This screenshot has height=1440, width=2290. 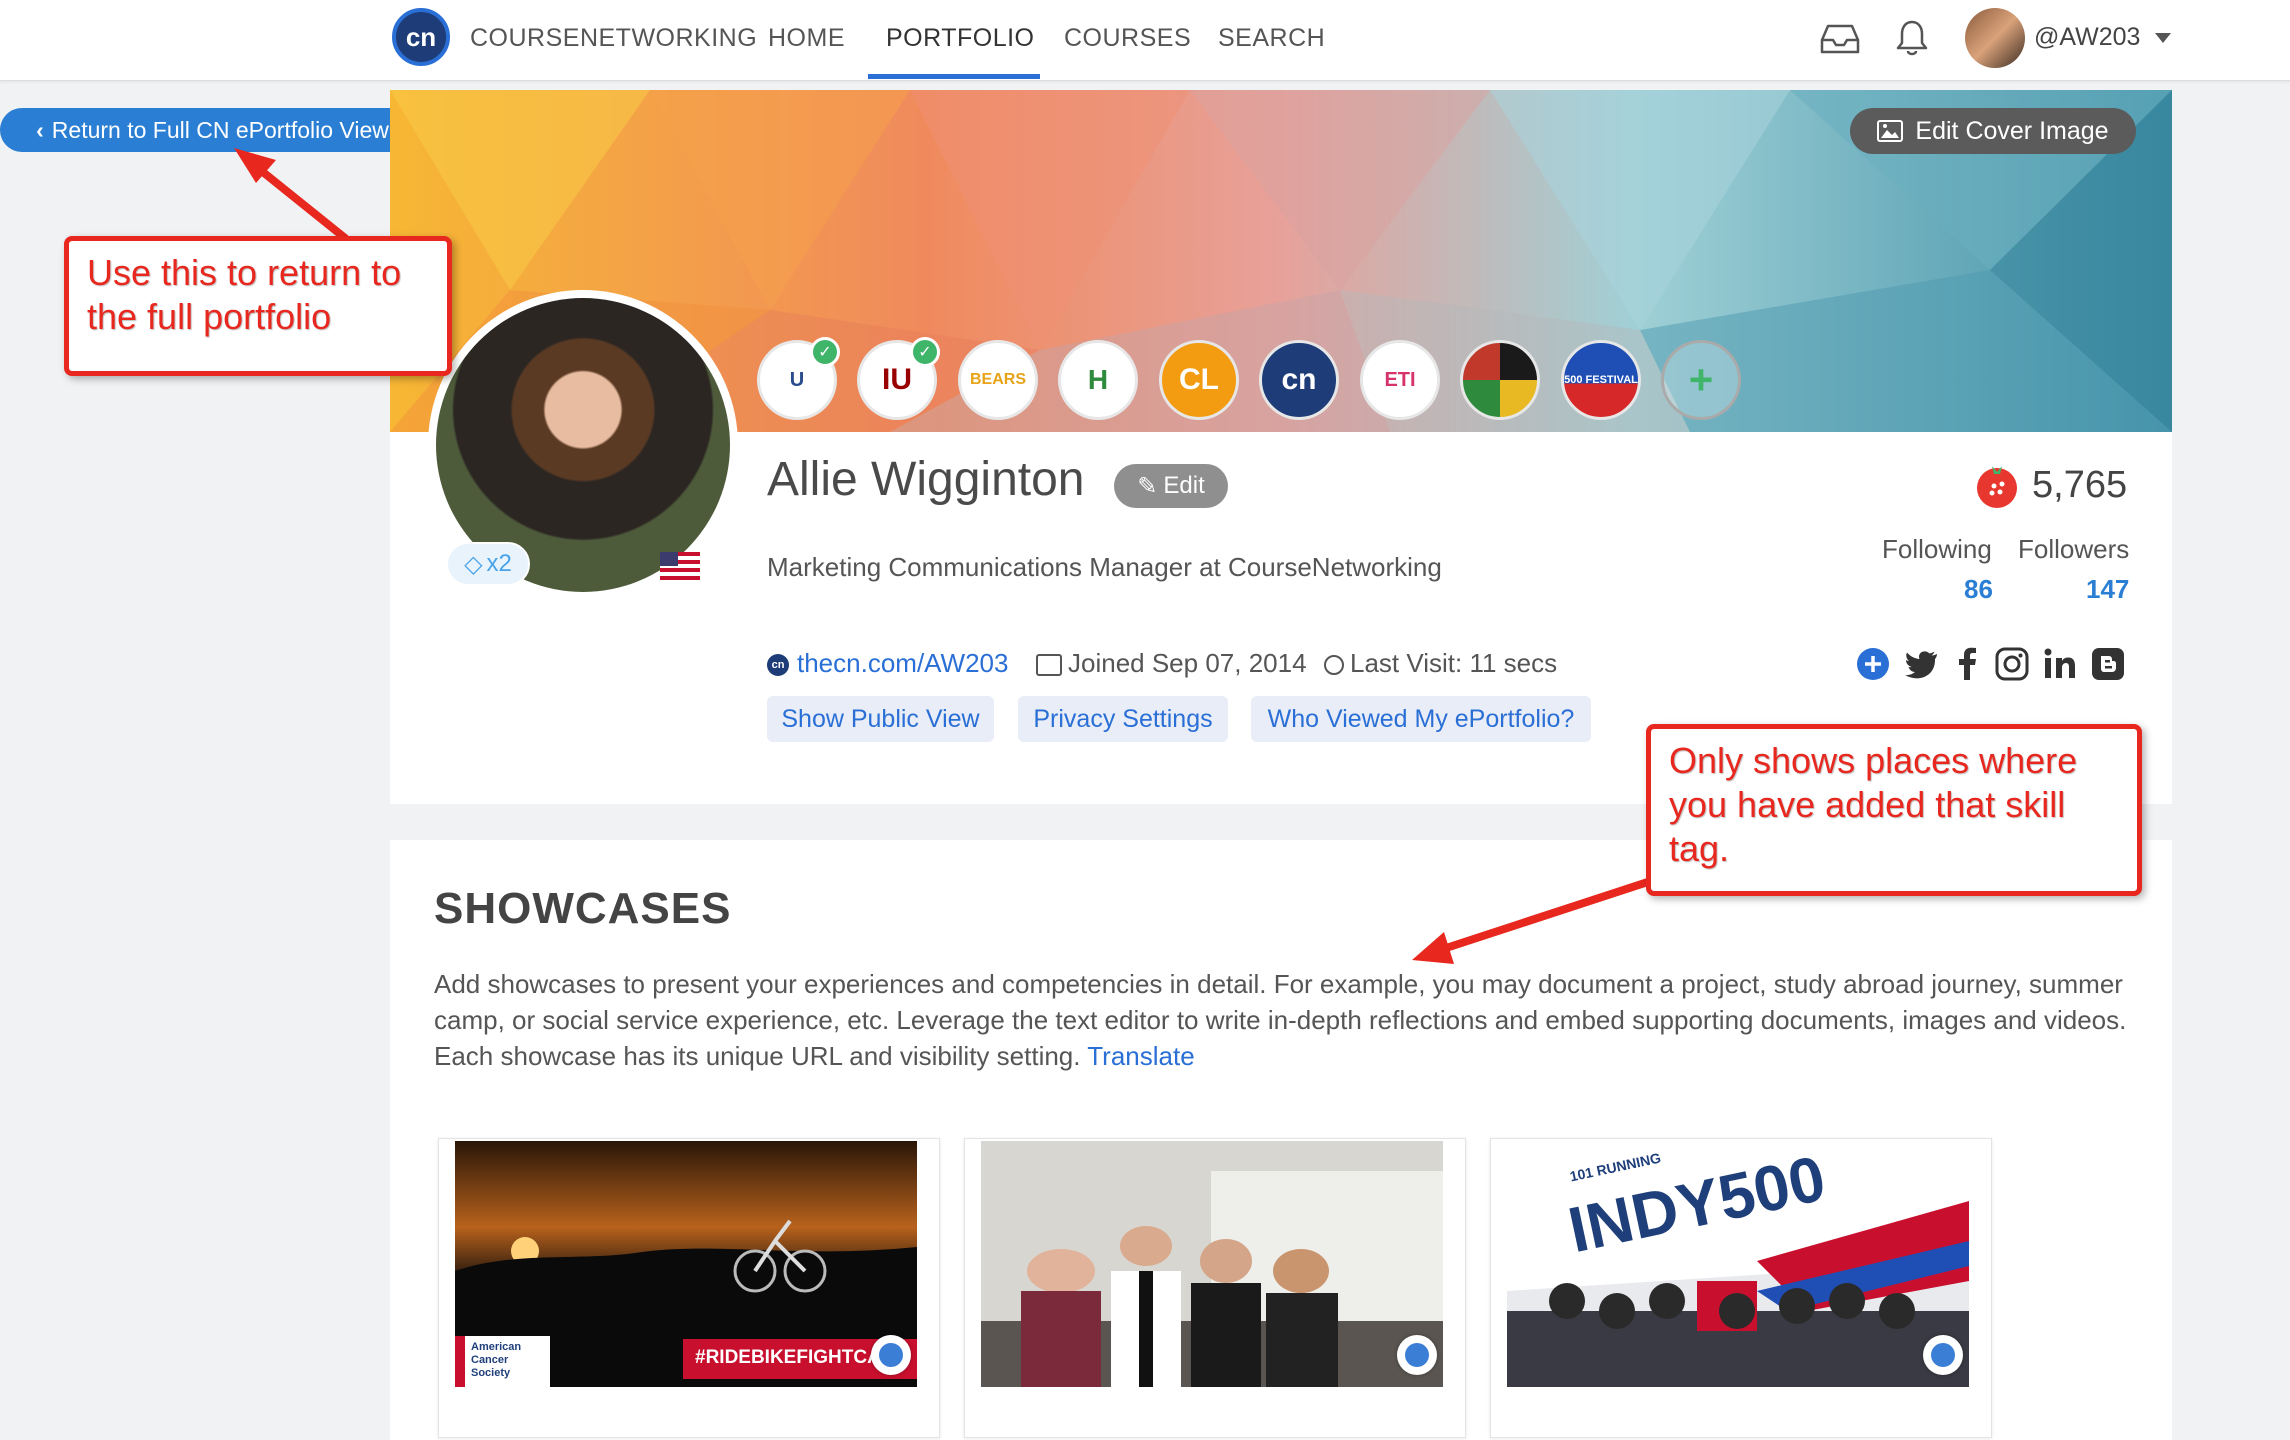 I want to click on arrow-to-return-button, so click(x=291, y=195).